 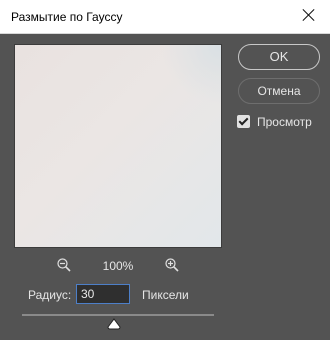 What do you see at coordinates (309, 15) in the screenshot?
I see `close-icon` at bounding box center [309, 15].